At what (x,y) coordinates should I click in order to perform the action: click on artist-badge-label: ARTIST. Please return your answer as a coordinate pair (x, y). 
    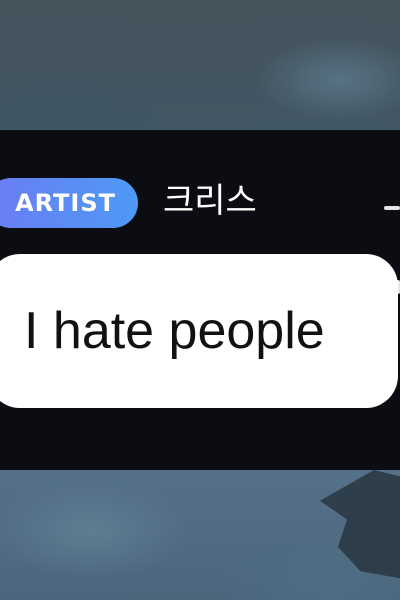
    Looking at the image, I should click on (65, 203).